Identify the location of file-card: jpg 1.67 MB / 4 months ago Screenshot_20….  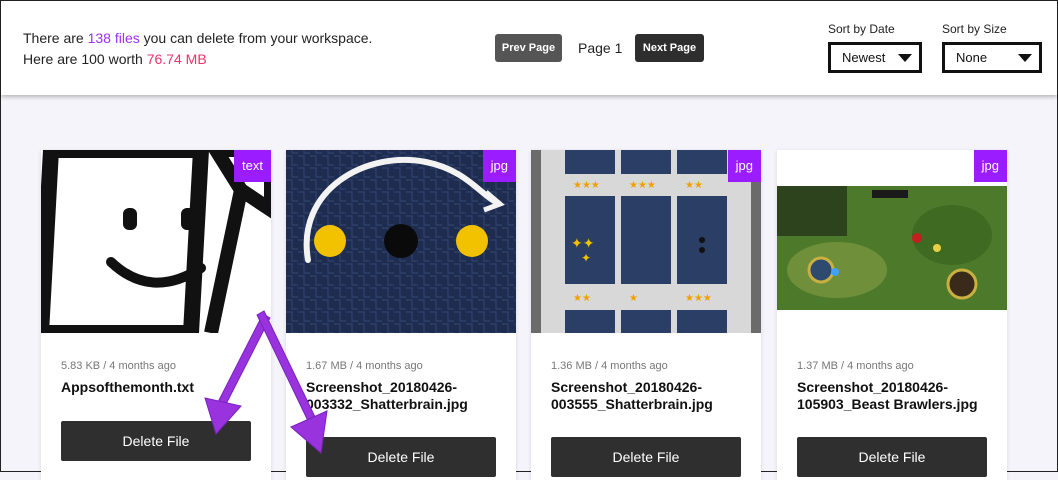
(401, 315).